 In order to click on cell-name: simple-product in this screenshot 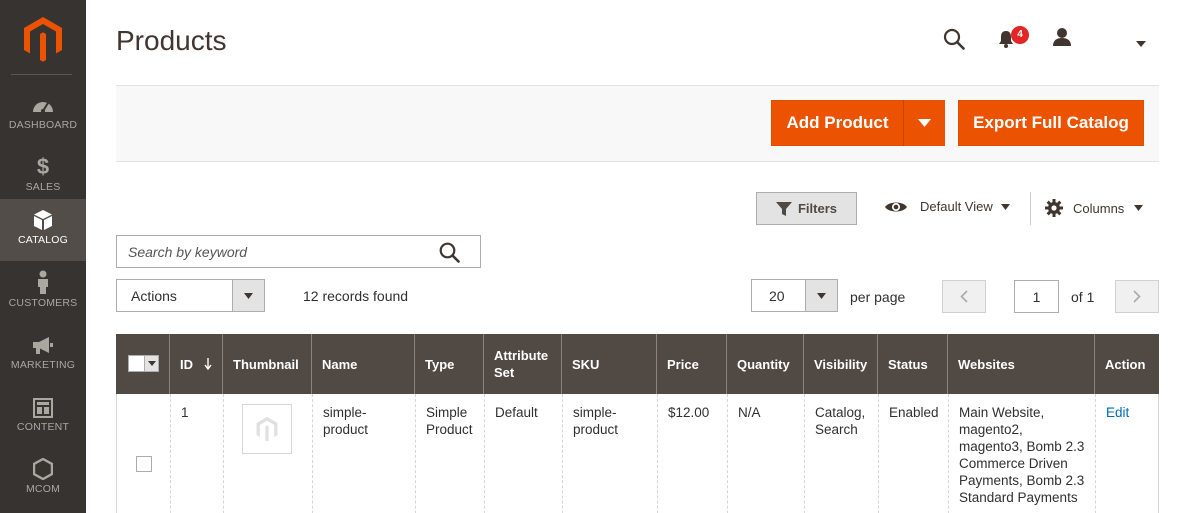, I will do `click(363, 453)`.